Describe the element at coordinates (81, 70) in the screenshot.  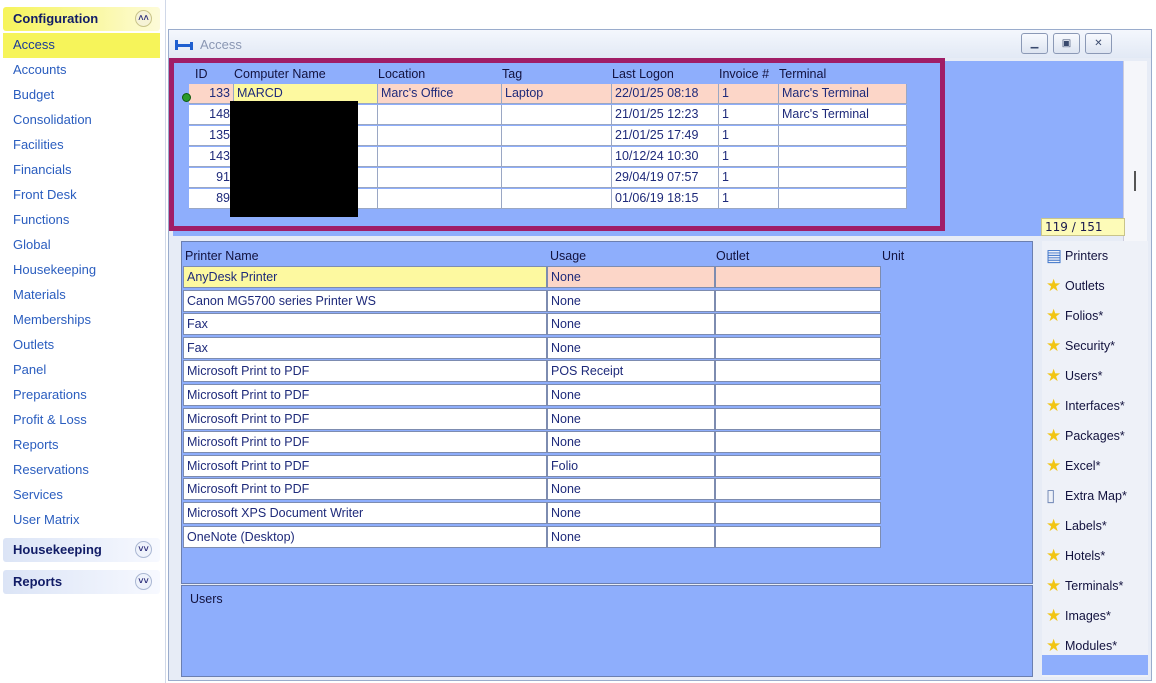
I see `sidebar-item-accounts: Accounts` at that location.